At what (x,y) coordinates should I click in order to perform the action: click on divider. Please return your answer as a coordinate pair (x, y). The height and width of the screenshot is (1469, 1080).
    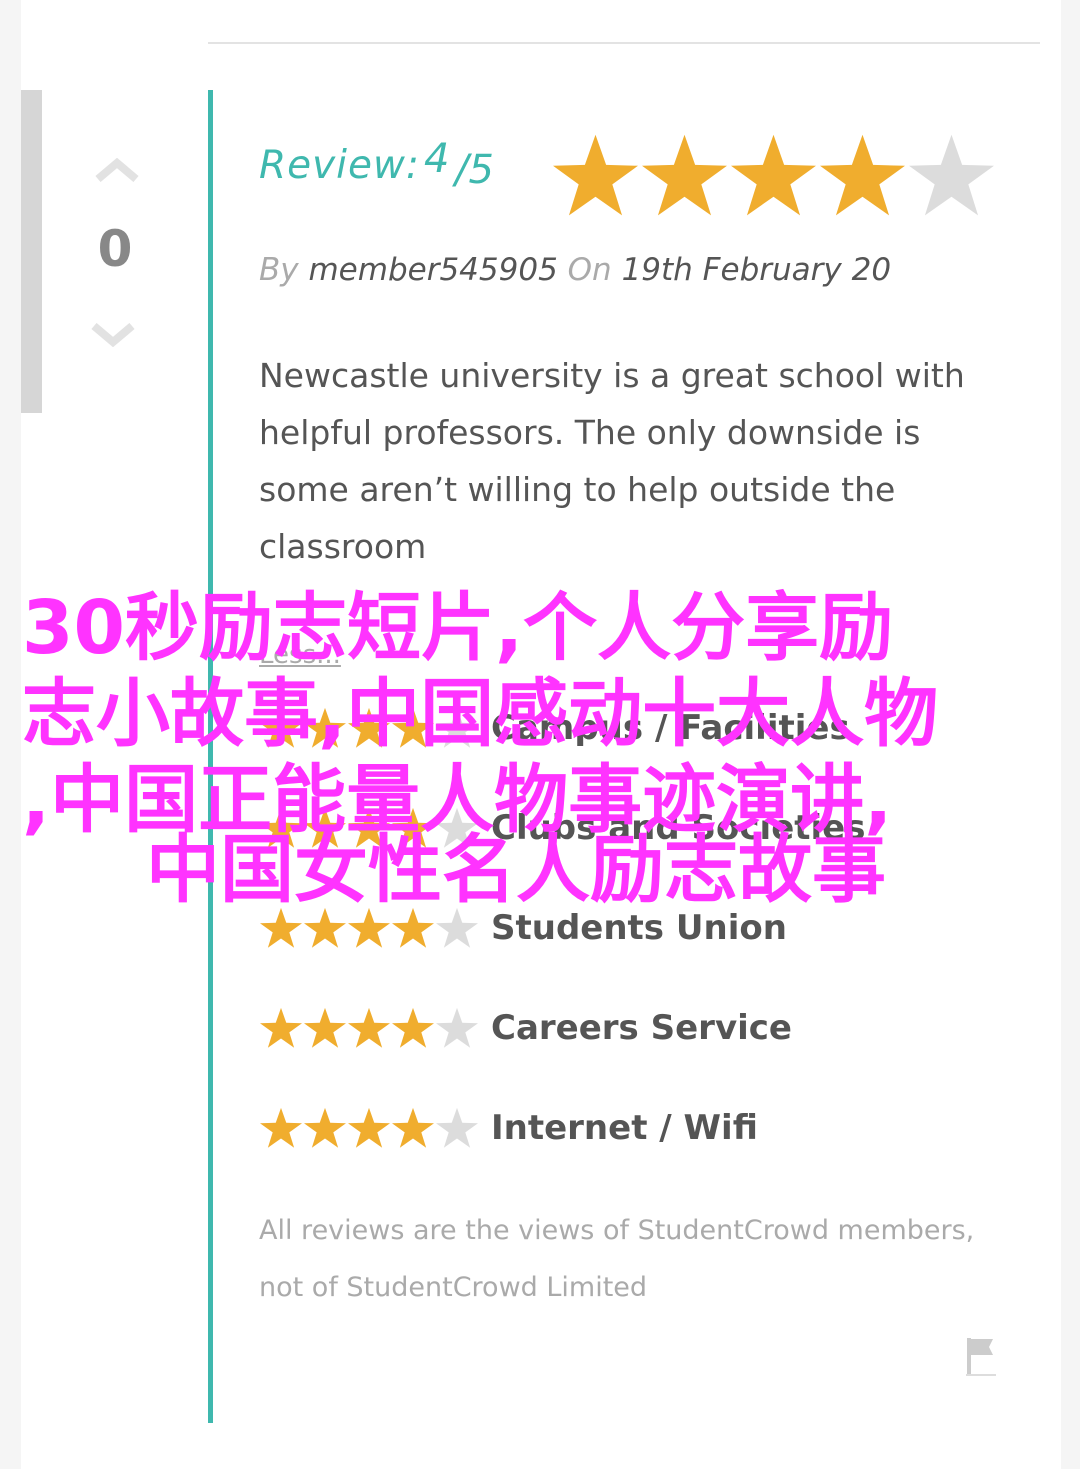
    Looking at the image, I should click on (624, 43).